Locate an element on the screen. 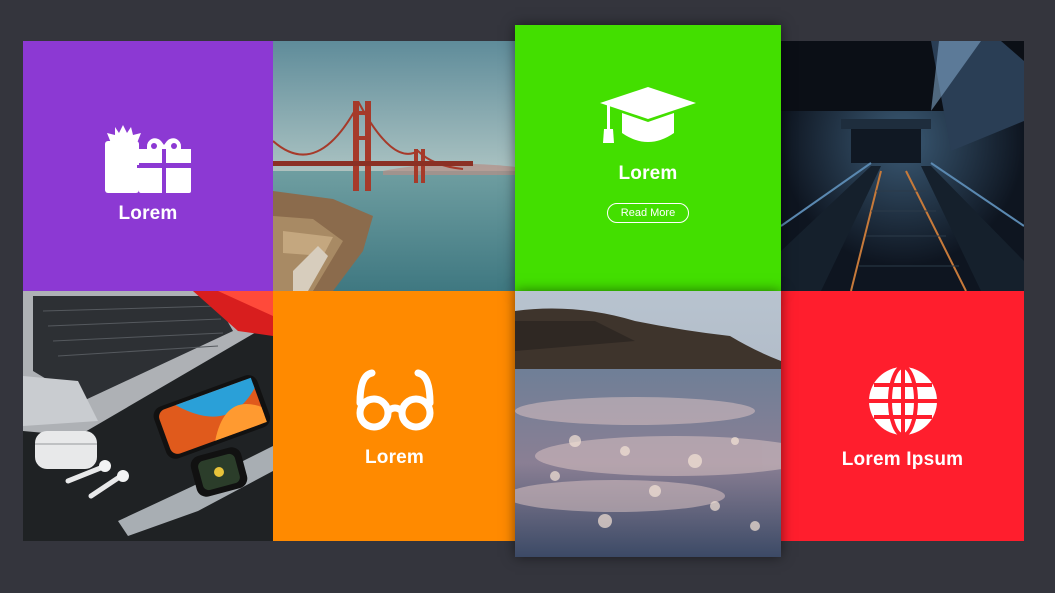 The width and height of the screenshot is (1055, 593). glasses-tile: Lorem is located at coordinates (394, 416).